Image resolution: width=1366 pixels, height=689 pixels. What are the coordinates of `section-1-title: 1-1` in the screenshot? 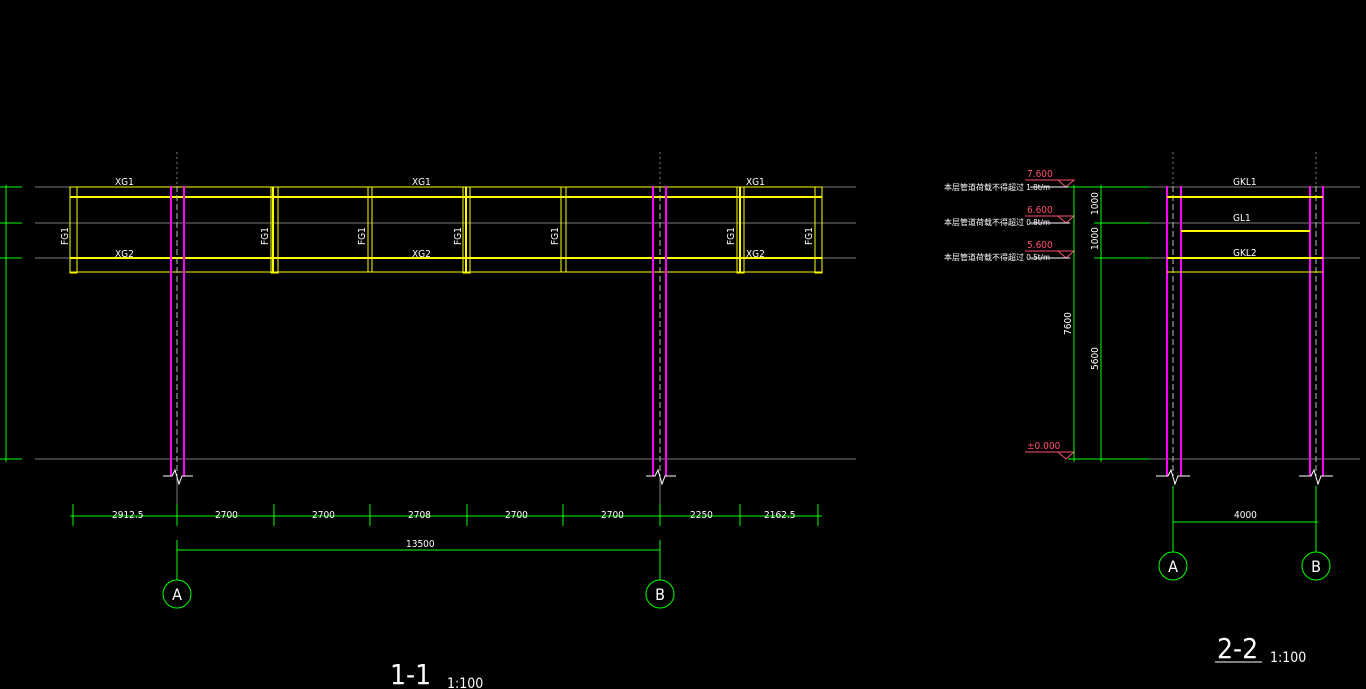 It's located at (410, 673).